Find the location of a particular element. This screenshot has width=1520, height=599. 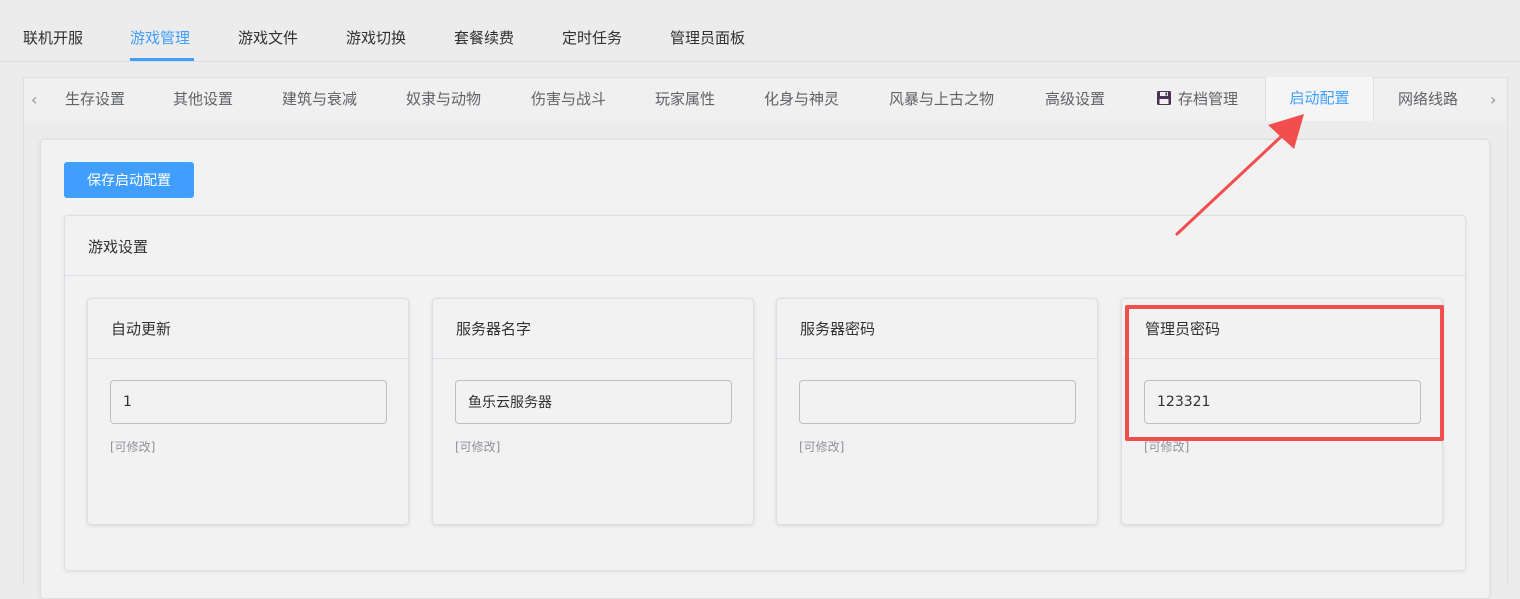

top-nav: 联机开服 游戏管理 游戏文件 游戏切换 套餐续费 定时任务 管理员面板 is located at coordinates (760, 31).